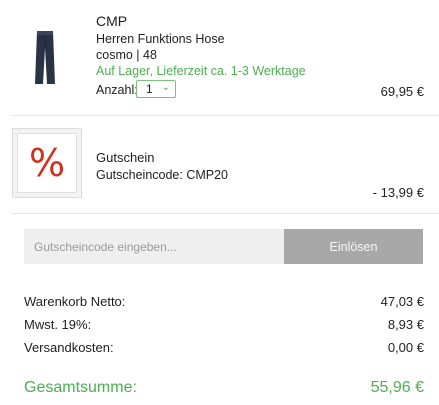  Describe the element at coordinates (58, 324) in the screenshot. I see `tax-label: Mwst. 19%:` at that location.